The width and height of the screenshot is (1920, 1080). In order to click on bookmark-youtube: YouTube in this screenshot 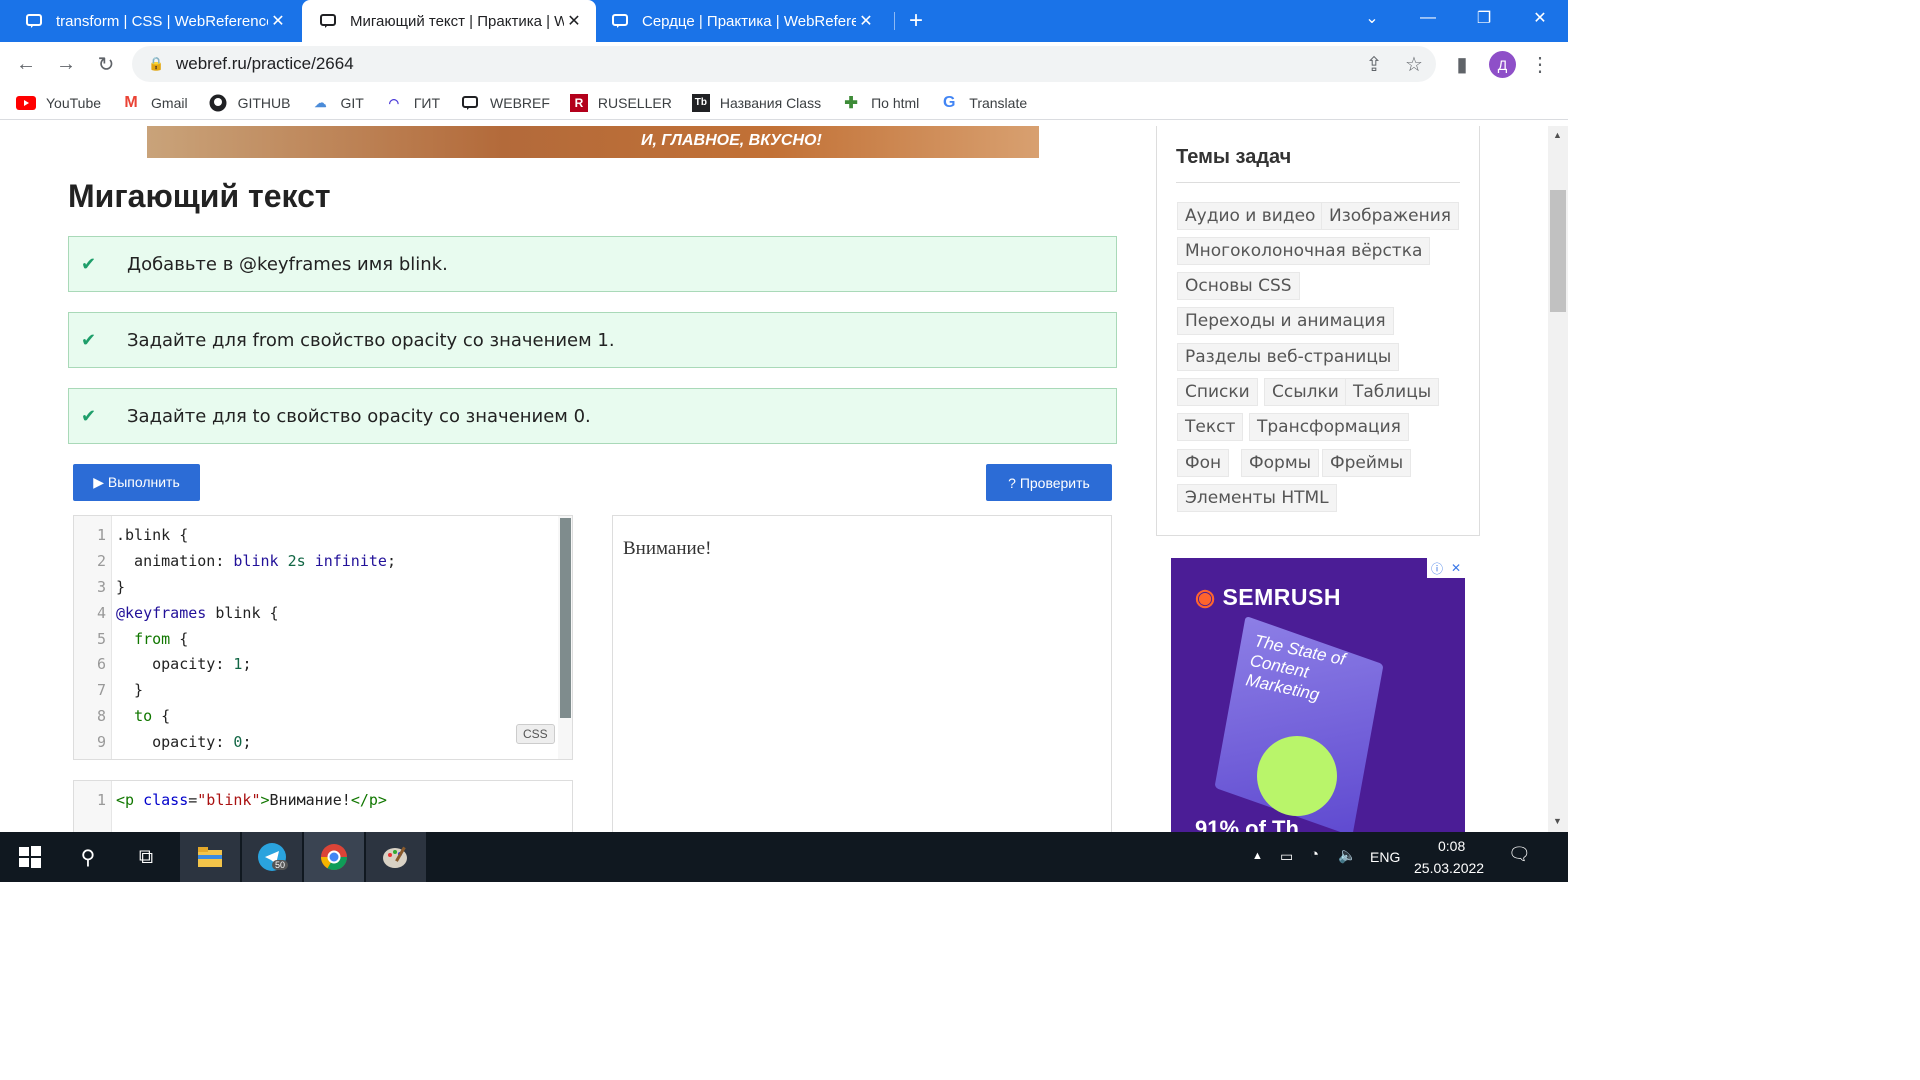, I will do `click(58, 103)`.